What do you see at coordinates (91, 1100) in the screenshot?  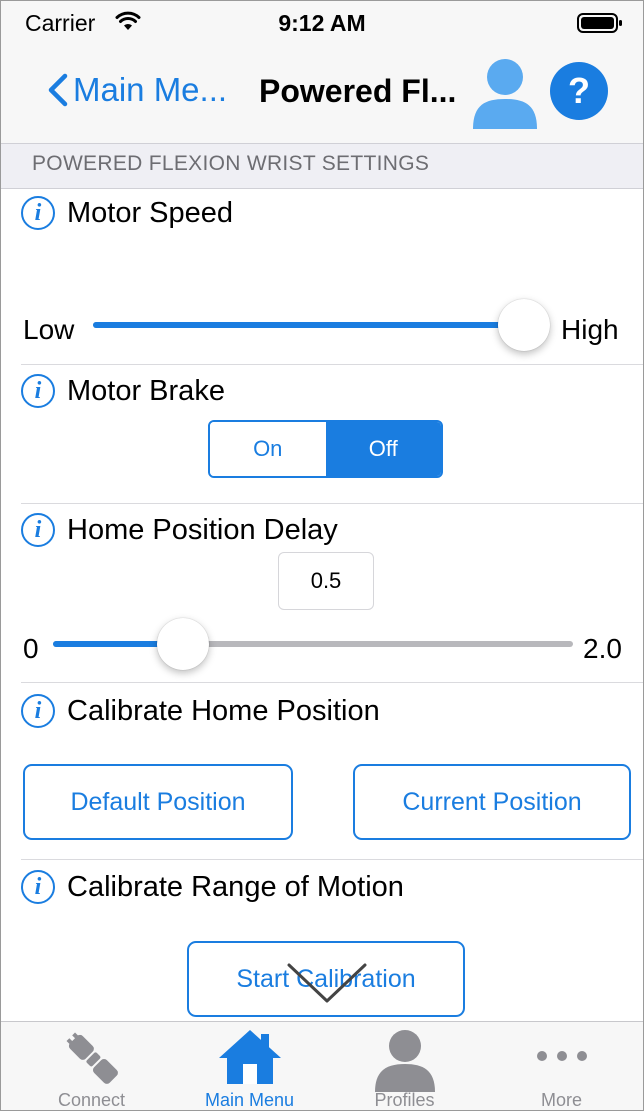 I see `tab-connect-label: Connect` at bounding box center [91, 1100].